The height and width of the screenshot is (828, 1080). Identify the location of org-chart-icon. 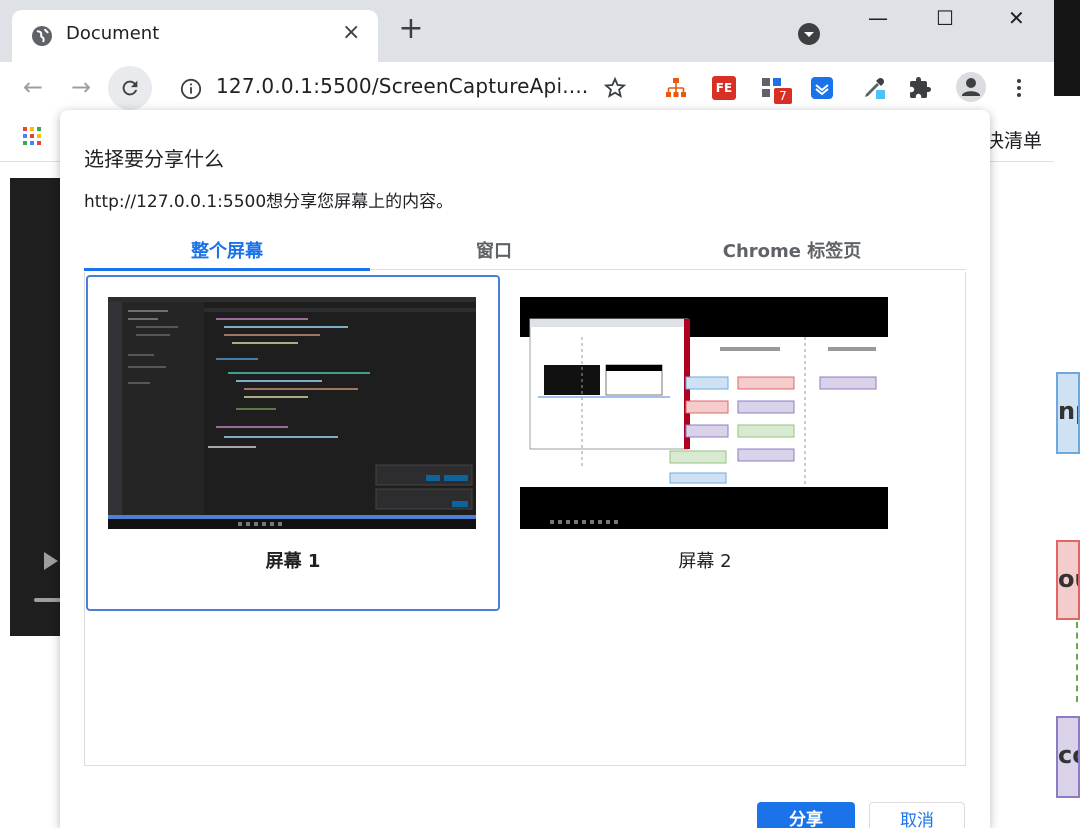
(676, 88).